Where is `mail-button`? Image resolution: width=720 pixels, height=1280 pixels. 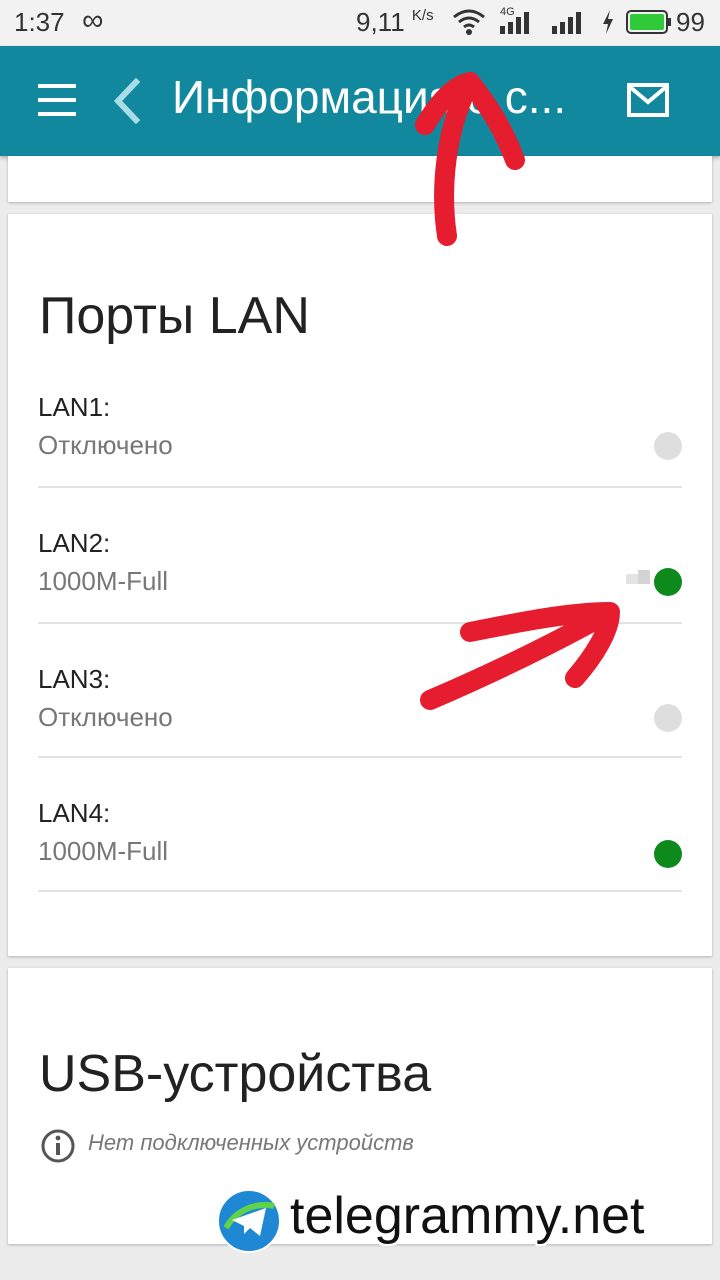
mail-button is located at coordinates (648, 102).